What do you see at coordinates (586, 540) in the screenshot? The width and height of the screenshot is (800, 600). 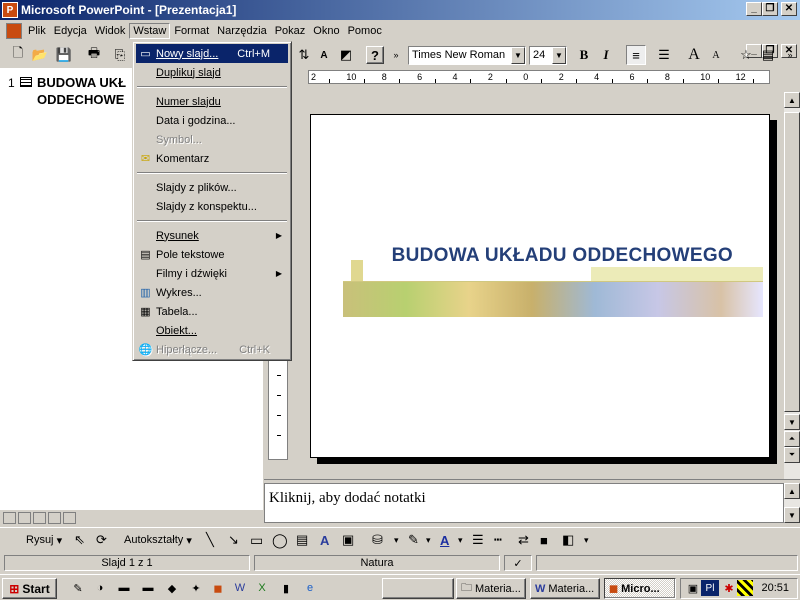 I see `more-options-icon: ▾` at bounding box center [586, 540].